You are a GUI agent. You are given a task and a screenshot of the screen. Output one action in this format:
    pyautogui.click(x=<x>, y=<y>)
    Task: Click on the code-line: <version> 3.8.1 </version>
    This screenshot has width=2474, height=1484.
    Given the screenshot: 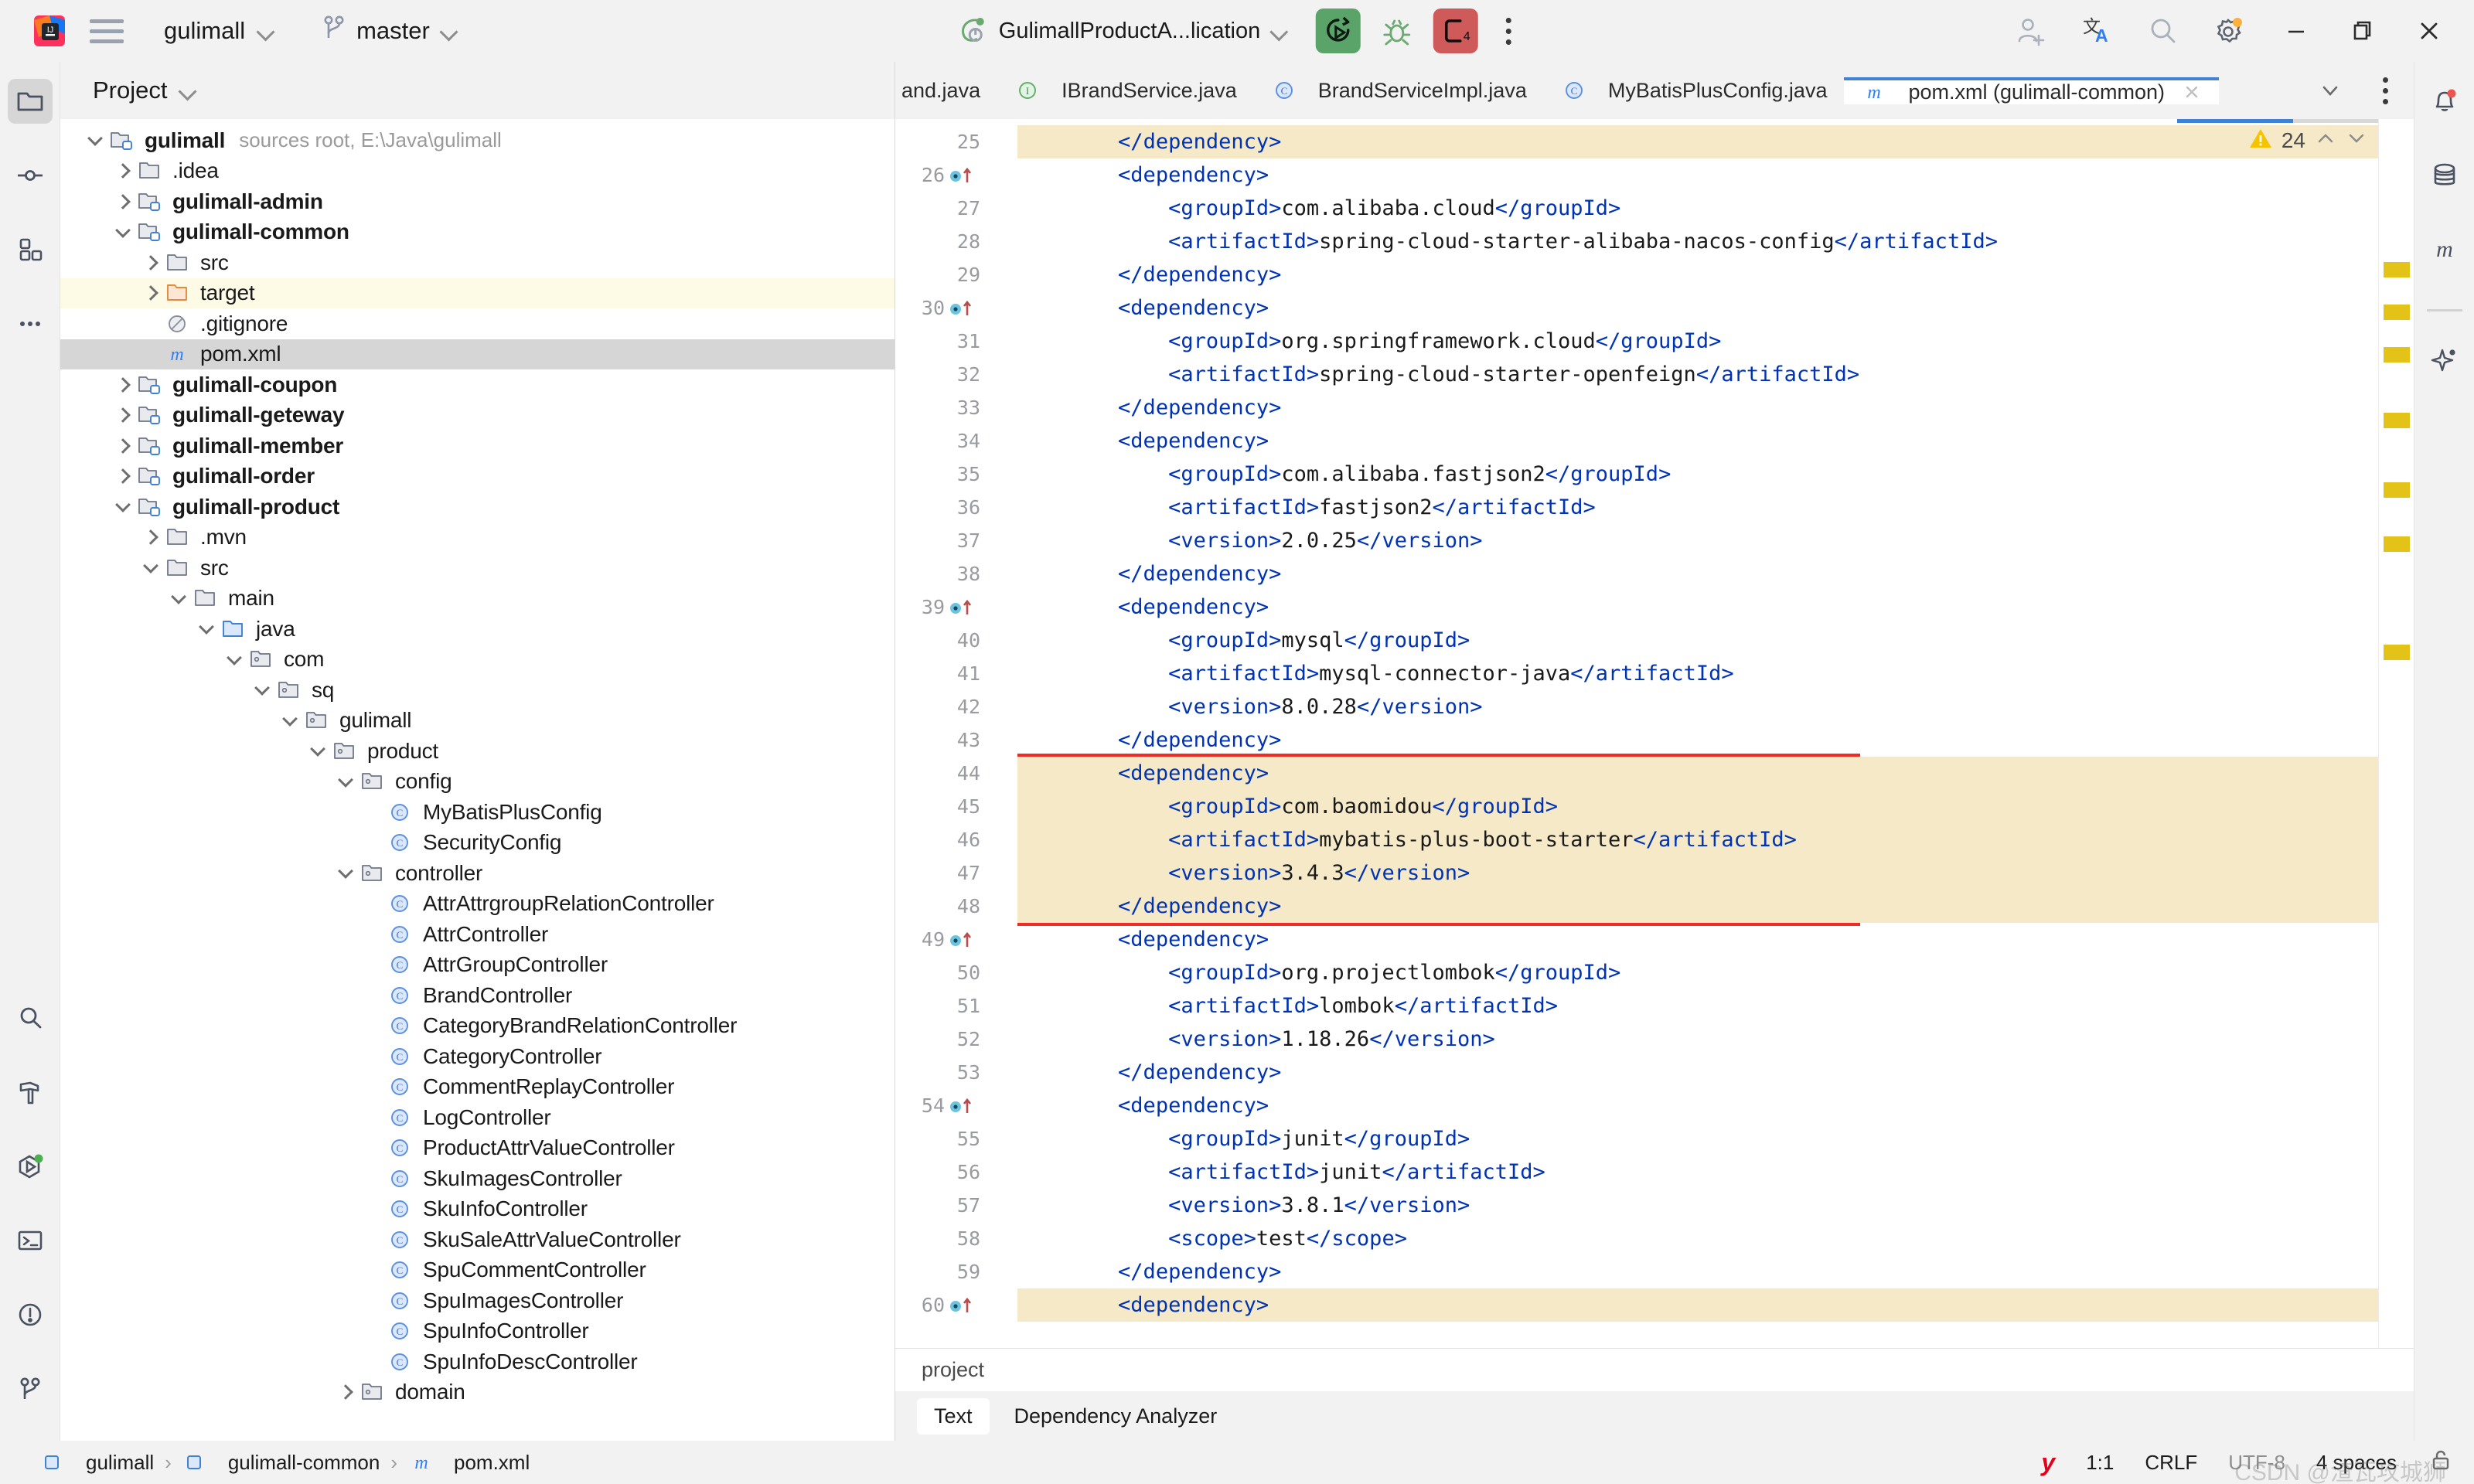 What is the action you would take?
    pyautogui.click(x=1697, y=1205)
    